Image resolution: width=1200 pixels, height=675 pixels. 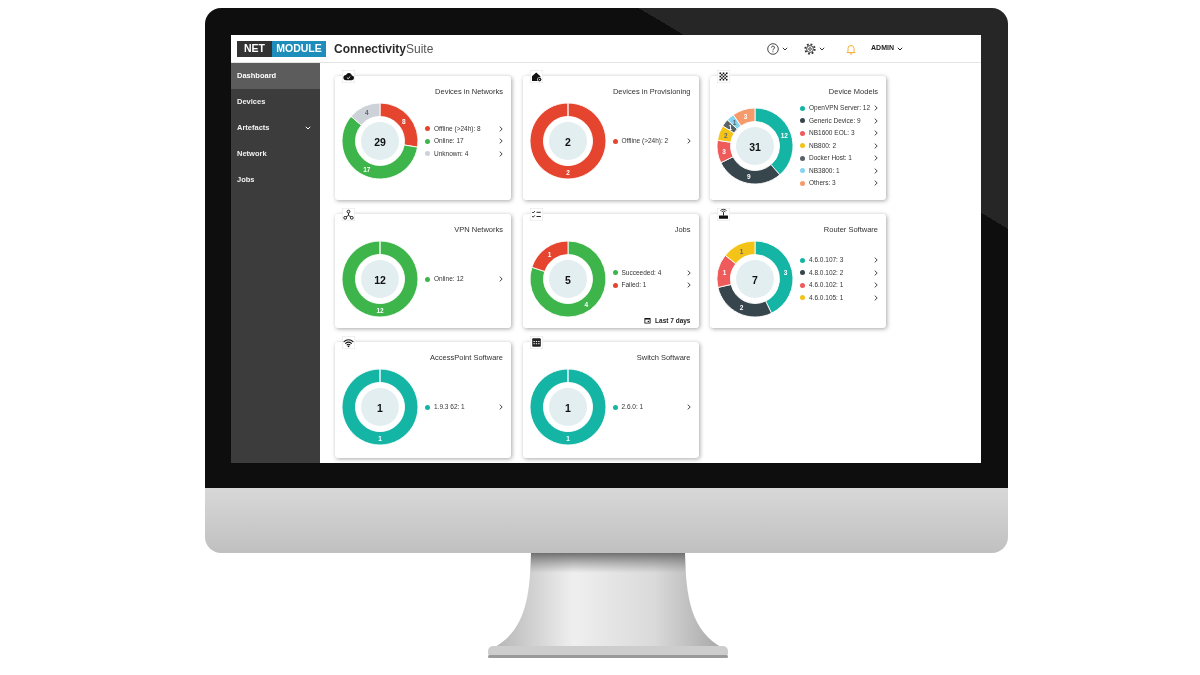 What do you see at coordinates (773, 48) in the screenshot?
I see `help-icon` at bounding box center [773, 48].